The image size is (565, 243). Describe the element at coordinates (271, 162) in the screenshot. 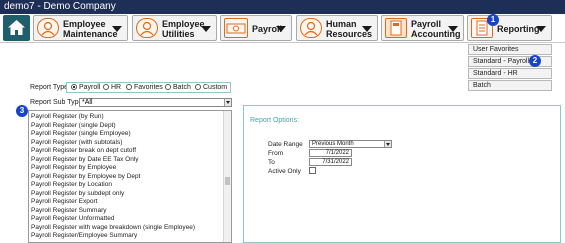

I see `to-label: To` at that location.